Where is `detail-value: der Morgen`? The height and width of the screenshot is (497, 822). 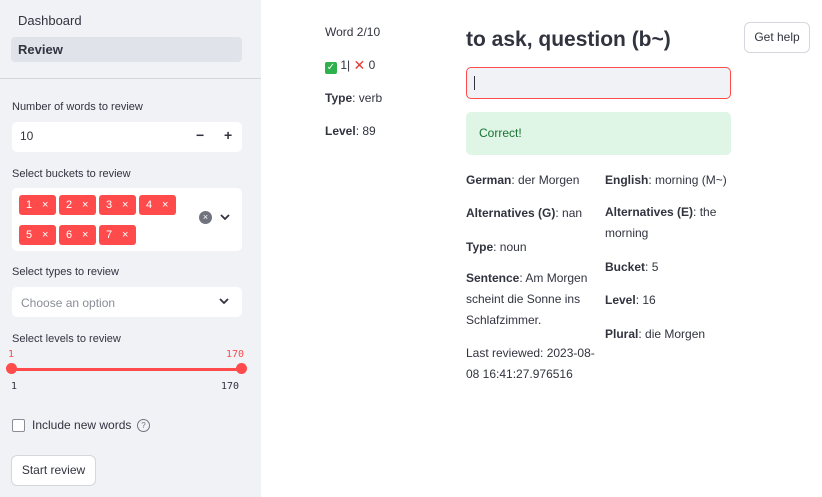
detail-value: der Morgen is located at coordinates (549, 180).